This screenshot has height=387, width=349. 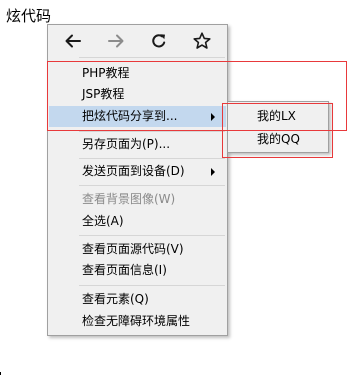 I want to click on menu-item-view-page-info: 查看页面信息(I), so click(x=137, y=270).